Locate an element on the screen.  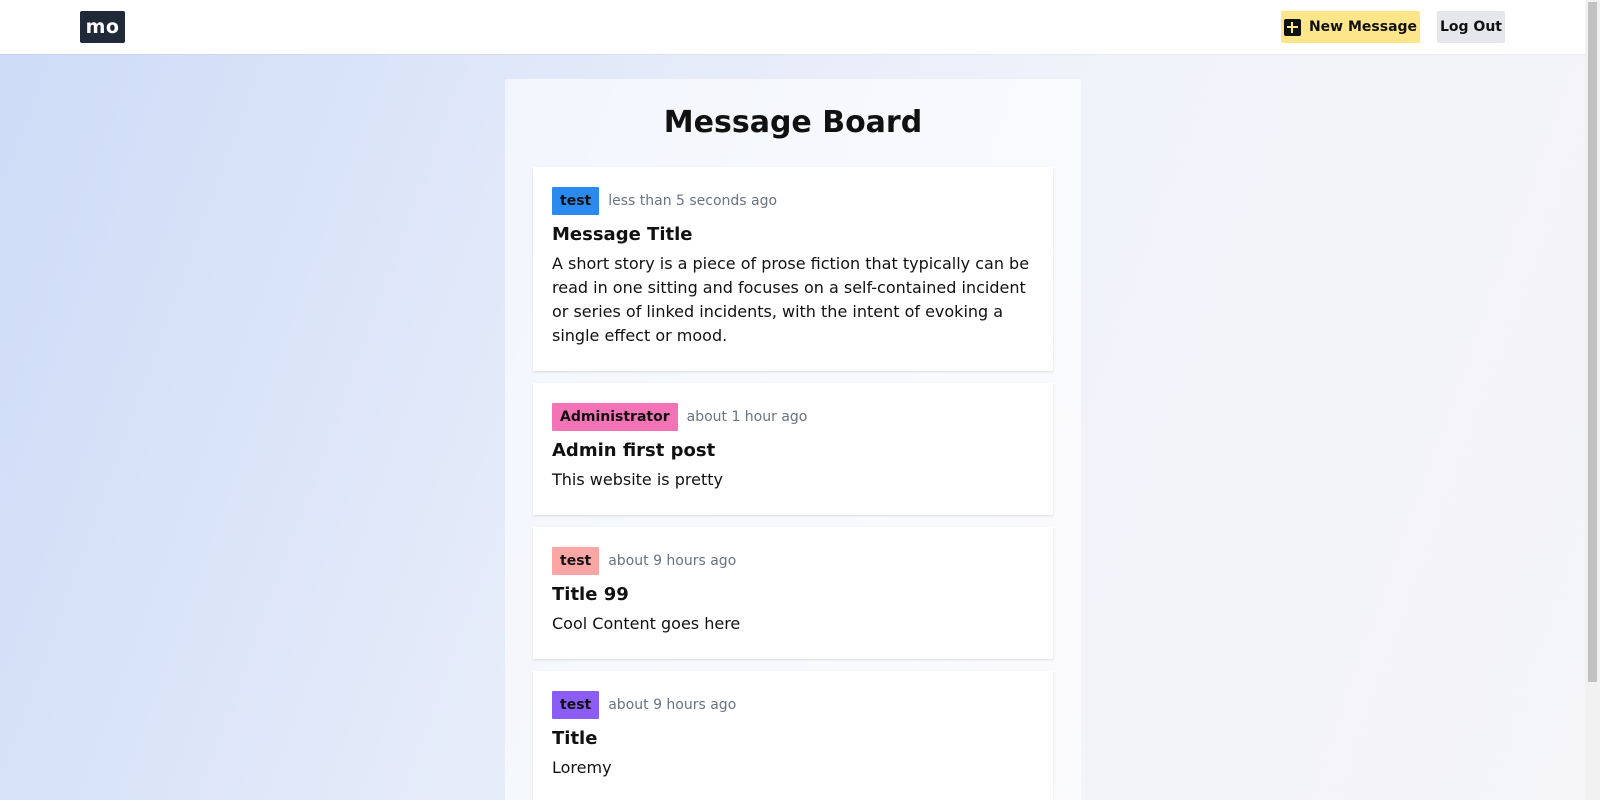
message-title: Title is located at coordinates (575, 738).